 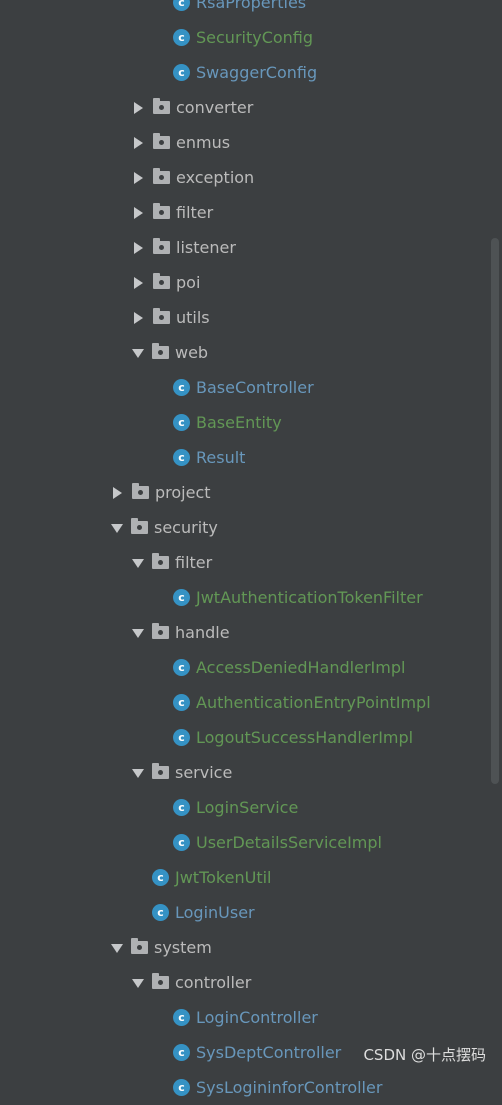 I want to click on tree-item-label: utils, so click(x=193, y=317).